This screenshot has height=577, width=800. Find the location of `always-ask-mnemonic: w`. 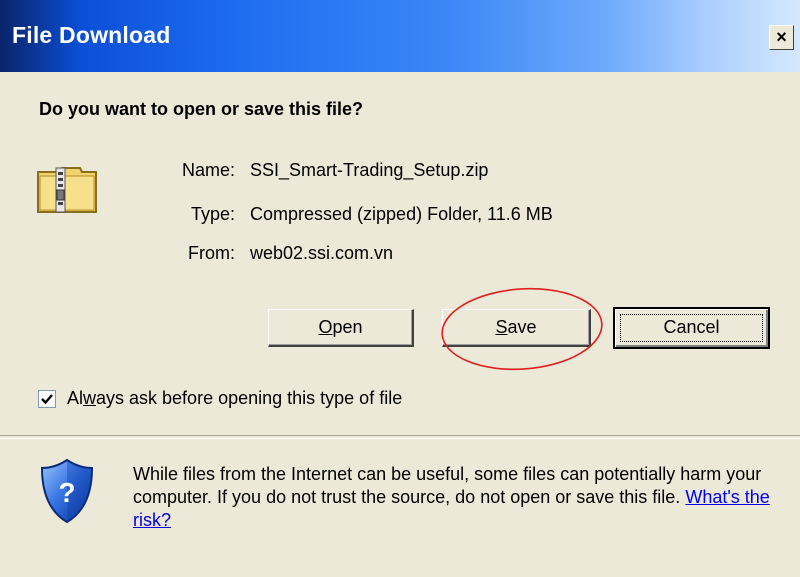

always-ask-mnemonic: w is located at coordinates (90, 398).